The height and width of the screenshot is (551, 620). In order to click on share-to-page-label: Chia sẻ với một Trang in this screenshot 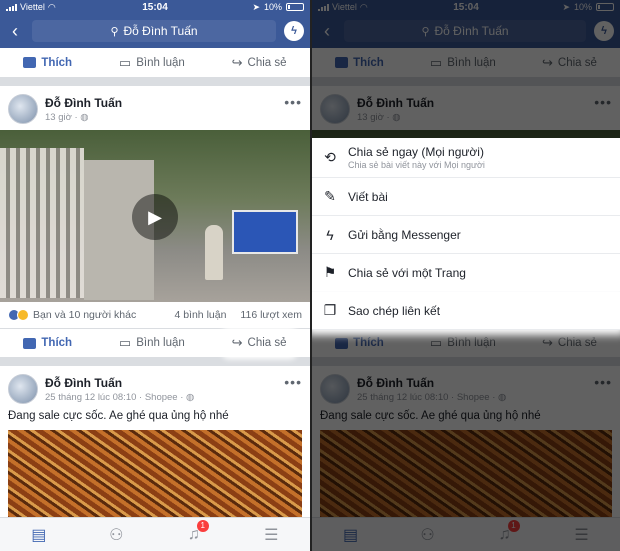, I will do `click(407, 272)`.